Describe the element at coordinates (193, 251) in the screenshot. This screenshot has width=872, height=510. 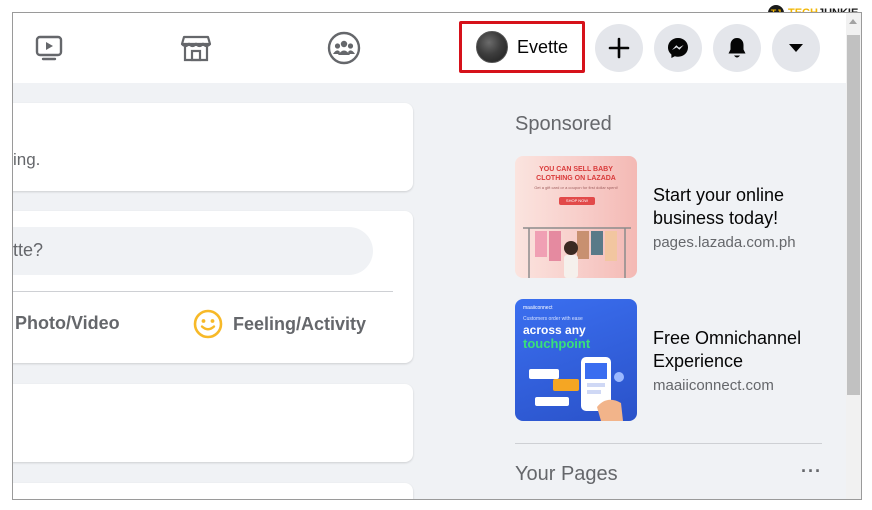
I see `composer-input: tte?` at that location.